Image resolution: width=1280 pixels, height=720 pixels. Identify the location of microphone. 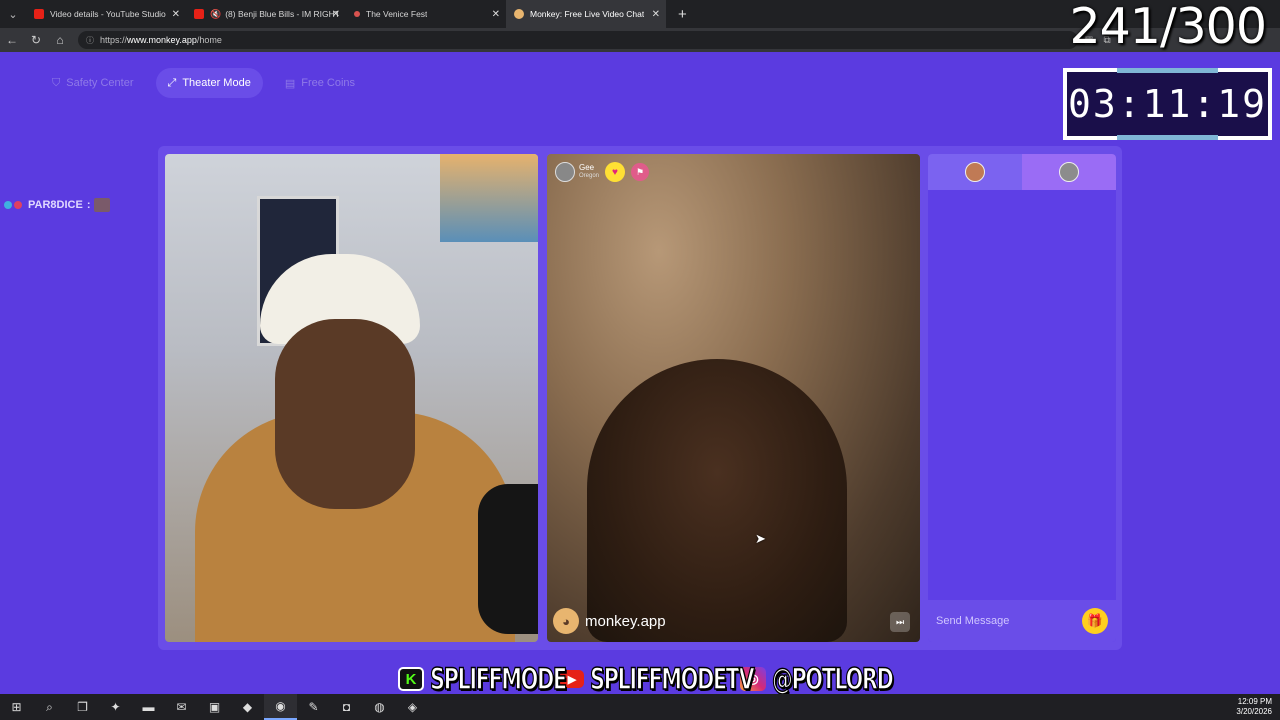
(508, 559).